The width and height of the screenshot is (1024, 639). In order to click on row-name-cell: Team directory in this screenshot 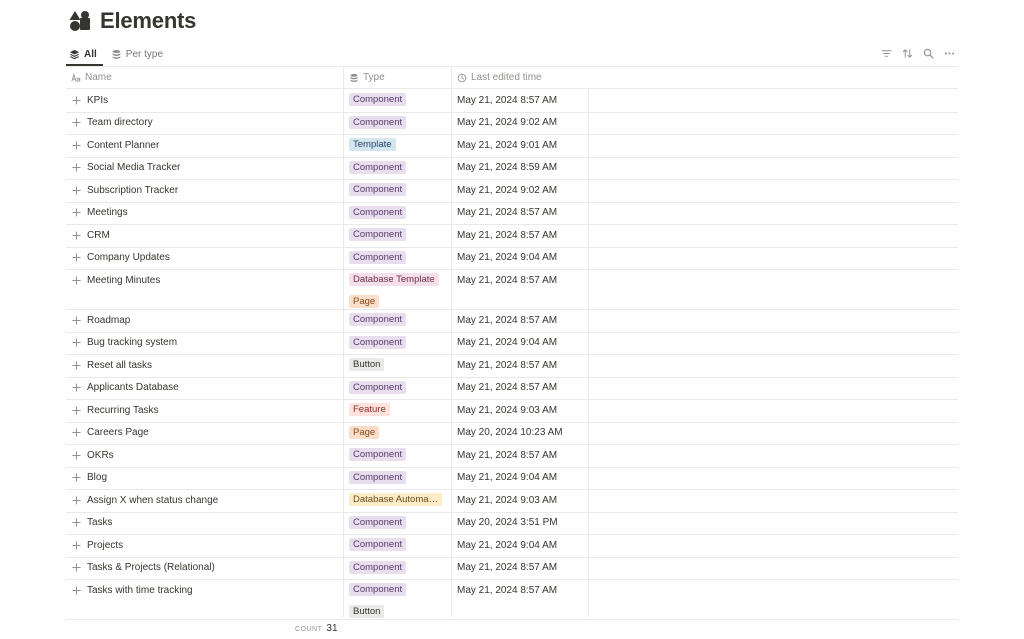, I will do `click(112, 123)`.